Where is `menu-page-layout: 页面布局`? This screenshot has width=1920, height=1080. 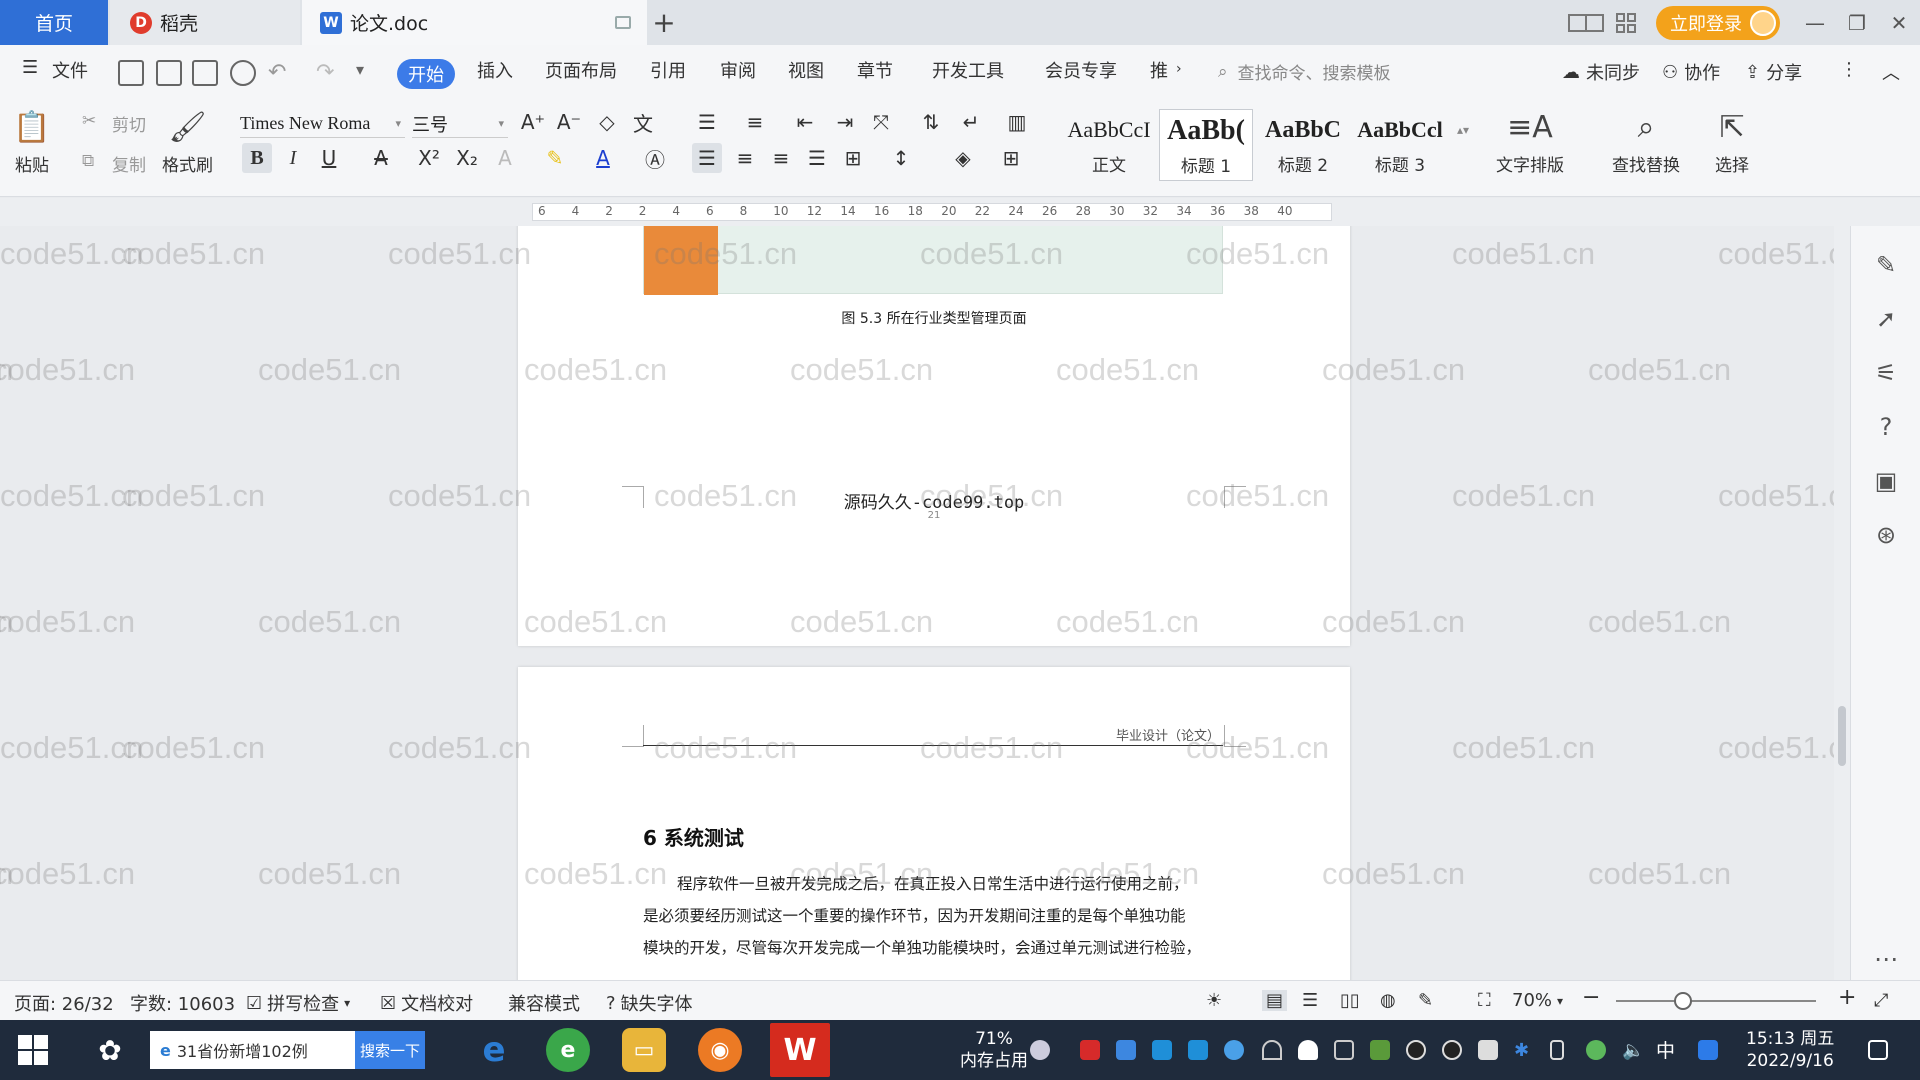
menu-page-layout: 页面布局 is located at coordinates (581, 70).